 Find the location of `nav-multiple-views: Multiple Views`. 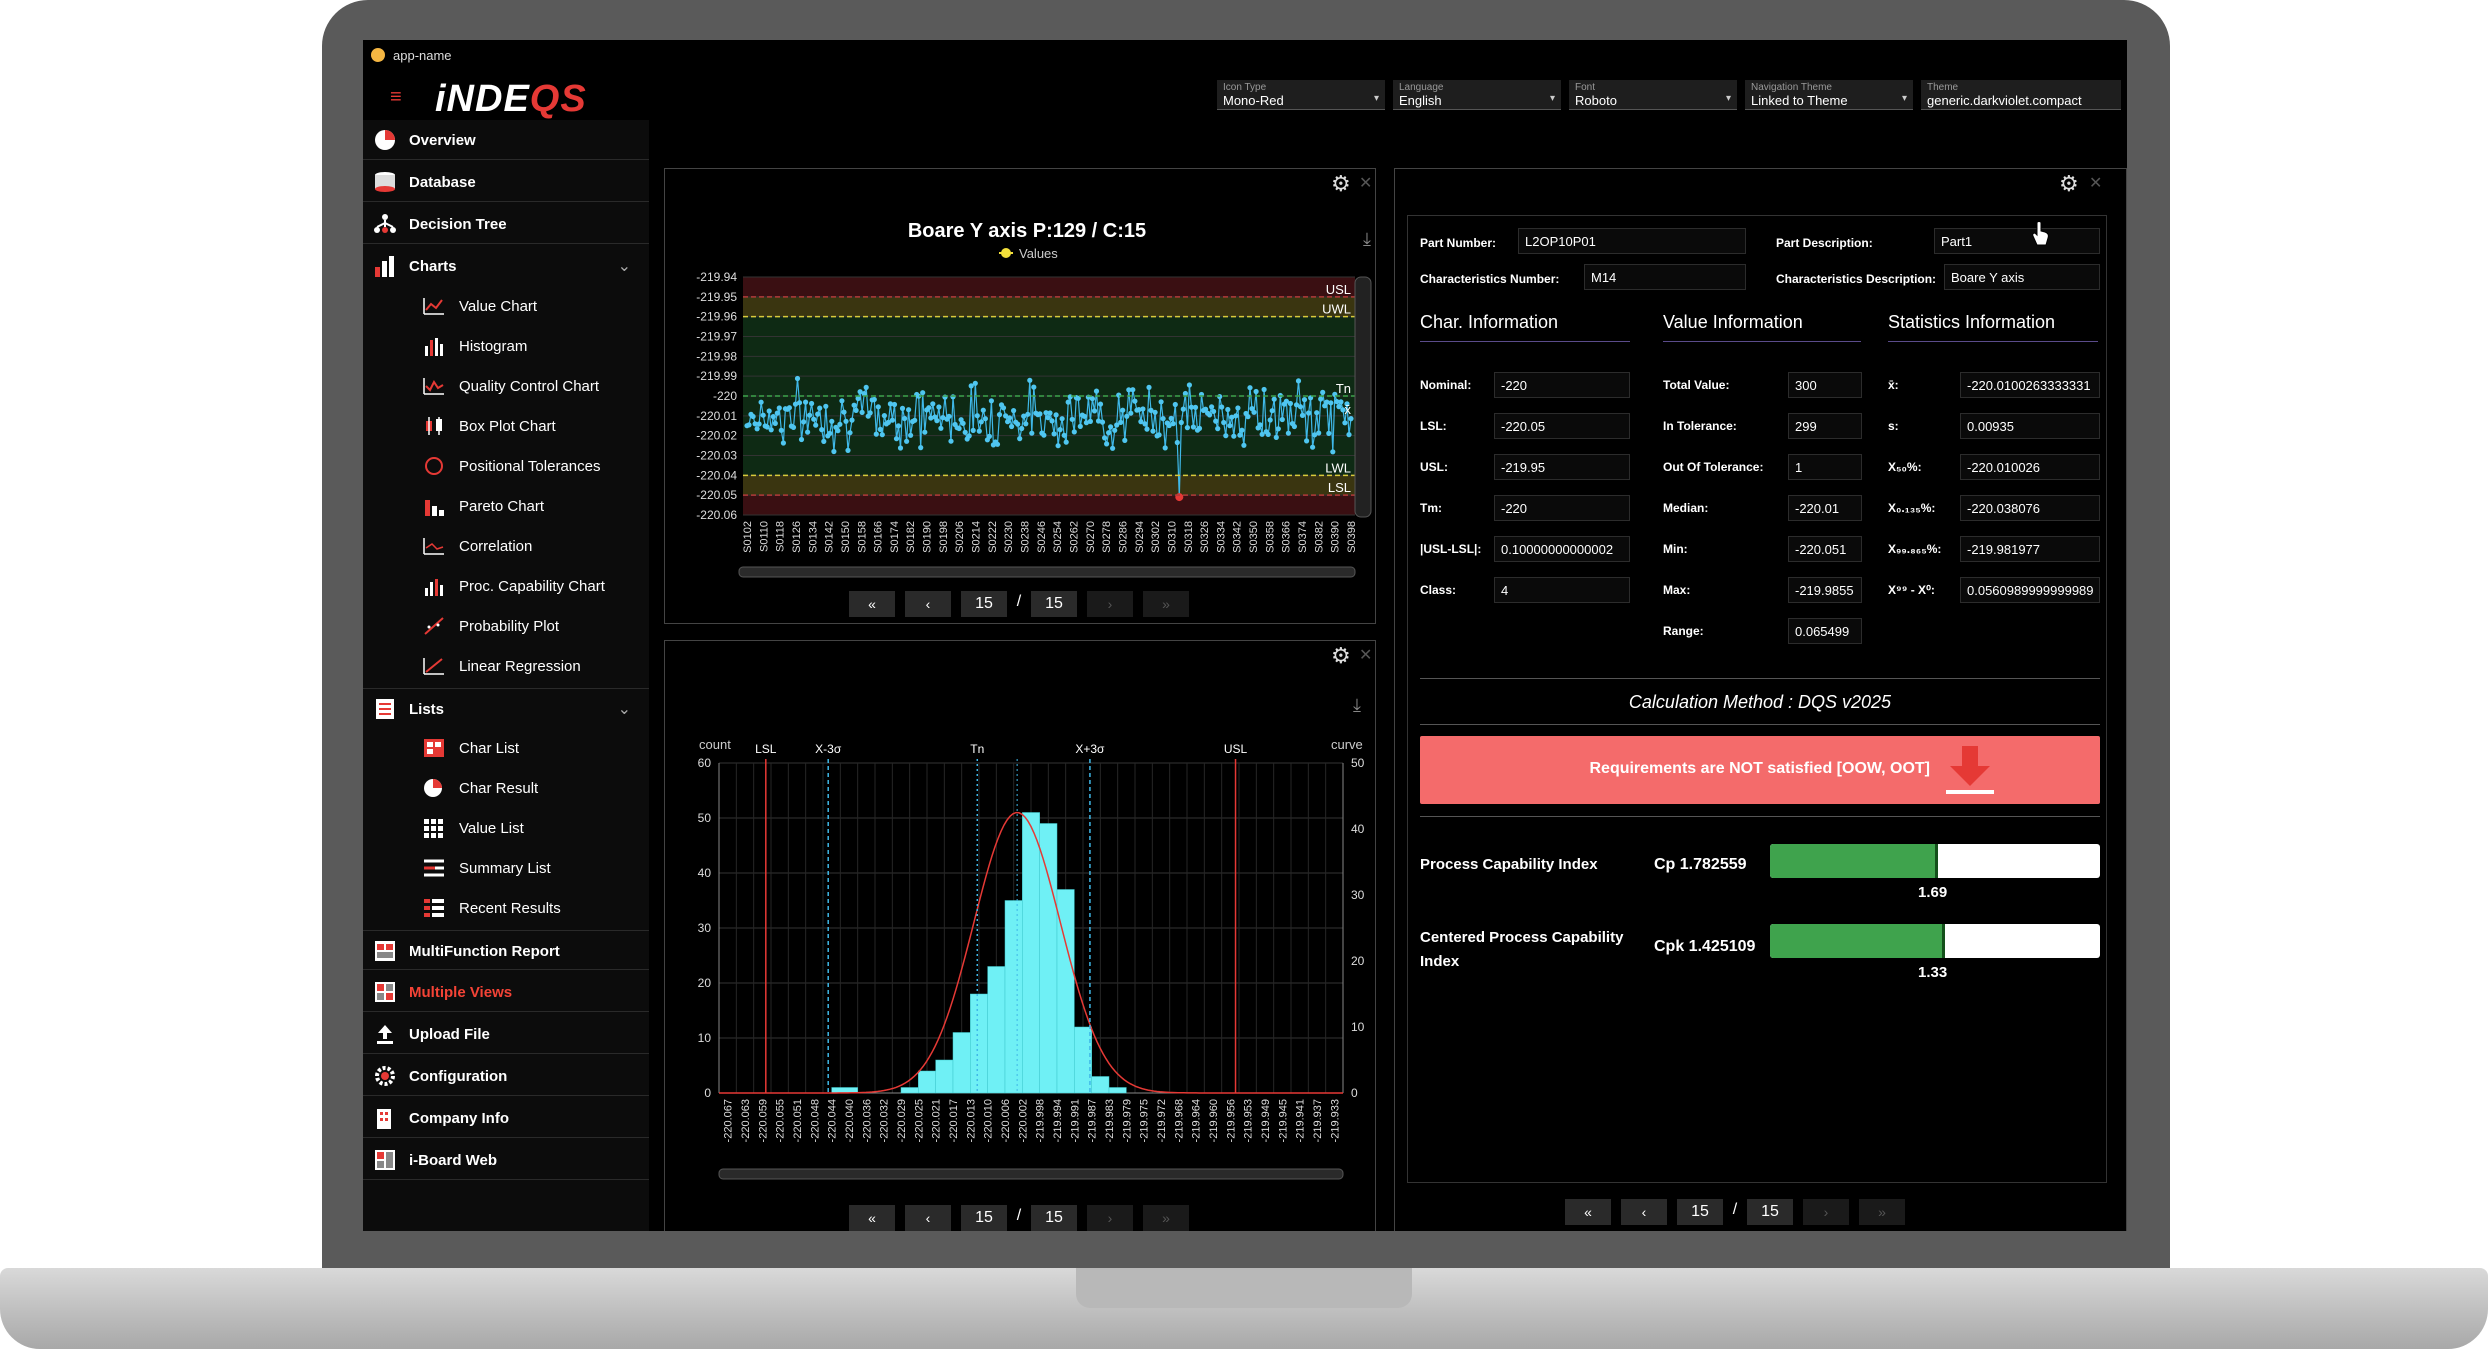

nav-multiple-views: Multiple Views is located at coordinates (506, 992).